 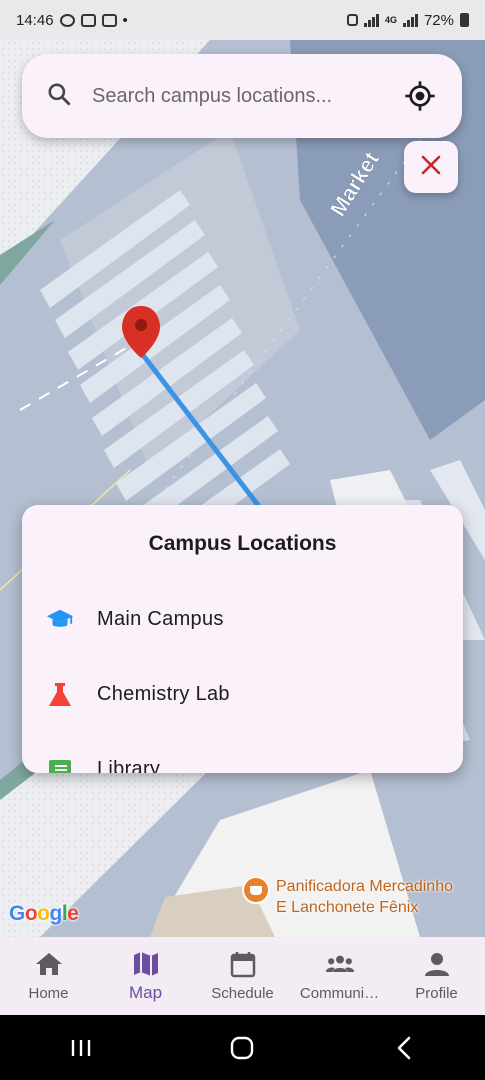 What do you see at coordinates (242, 993) in the screenshot?
I see `nav-label: Schedule` at bounding box center [242, 993].